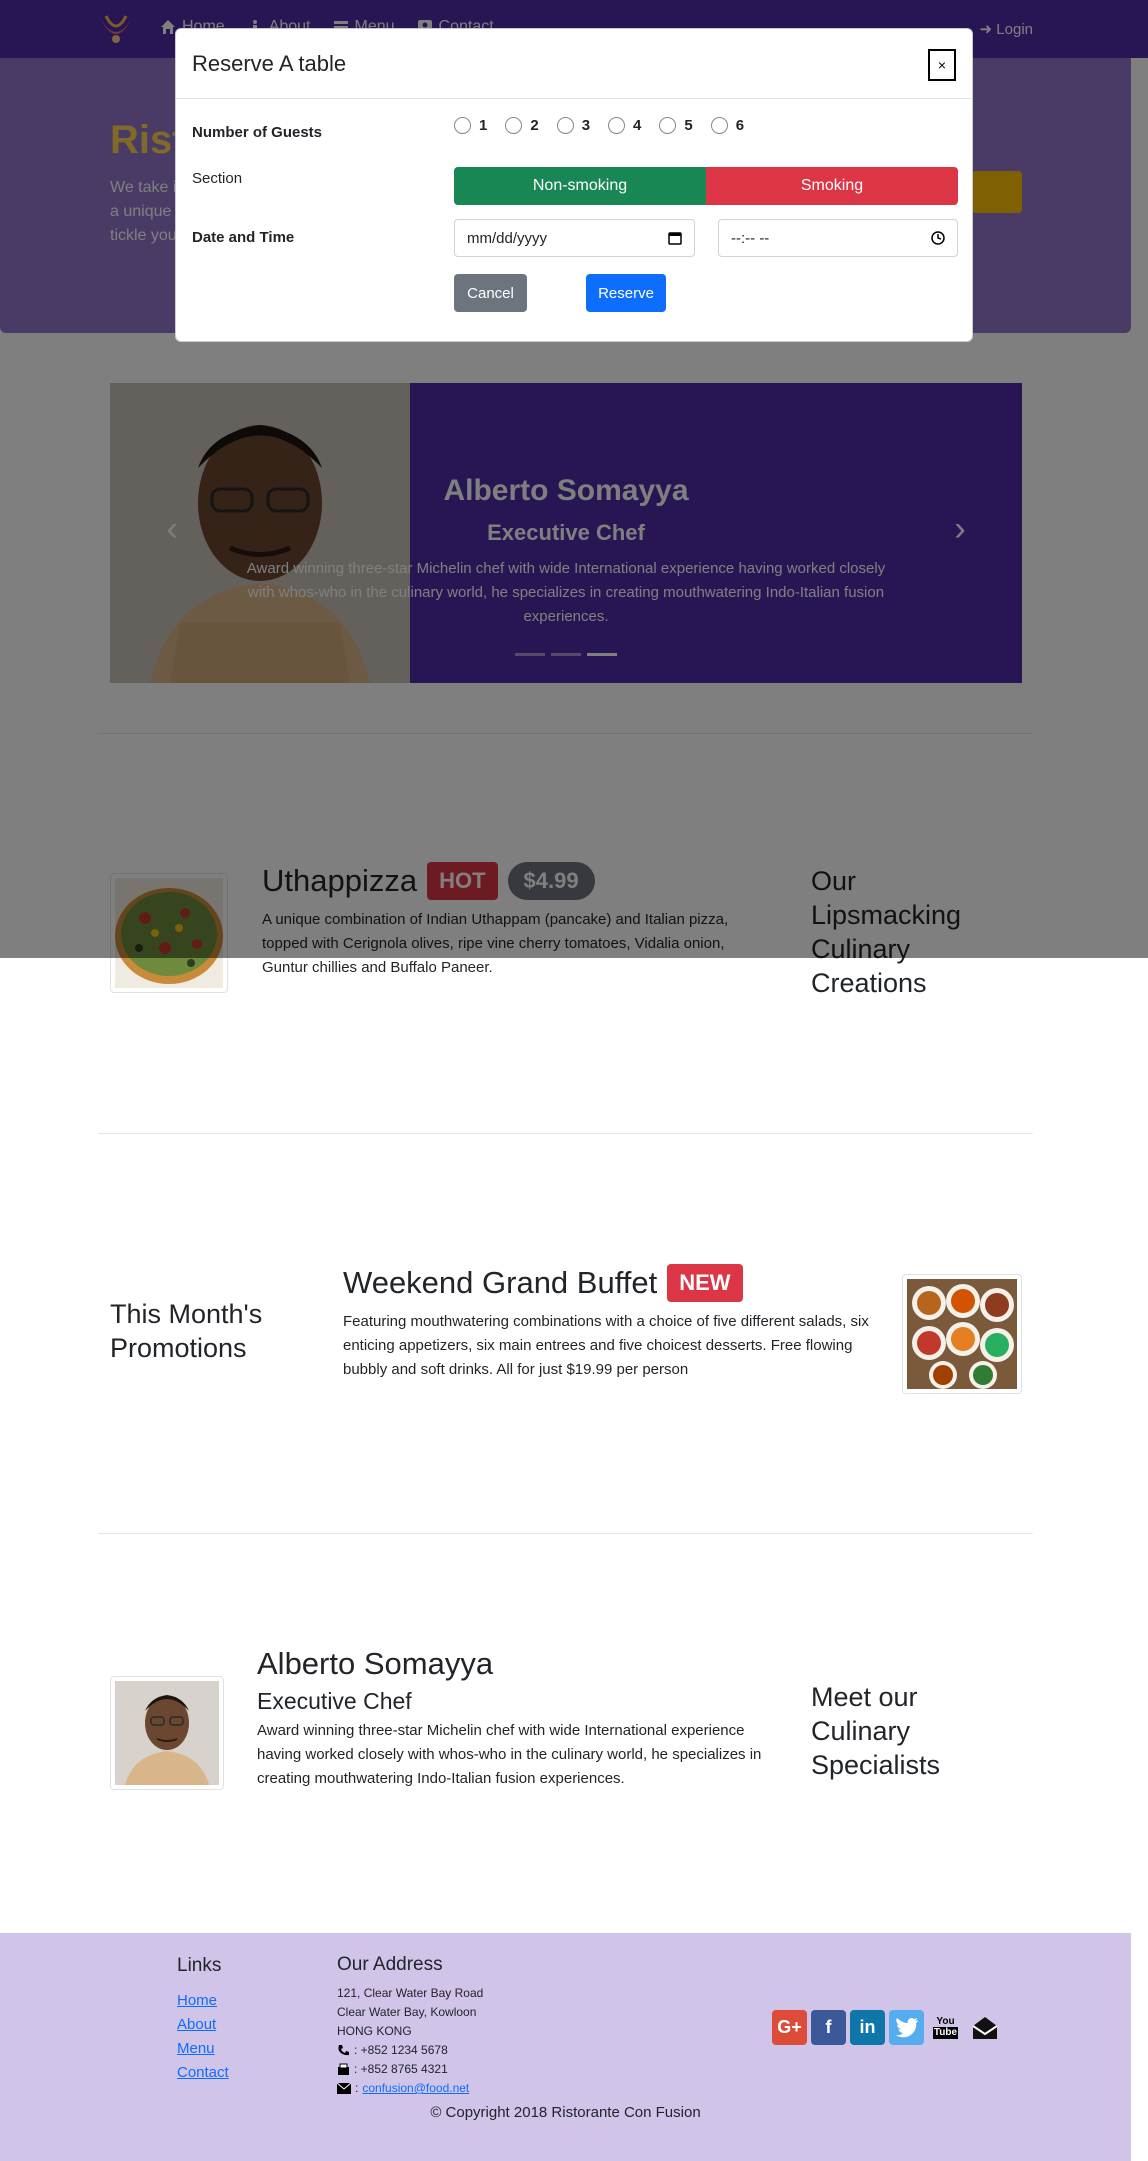 The image size is (1148, 2161). I want to click on time-placeholder: --:-- --, so click(750, 238).